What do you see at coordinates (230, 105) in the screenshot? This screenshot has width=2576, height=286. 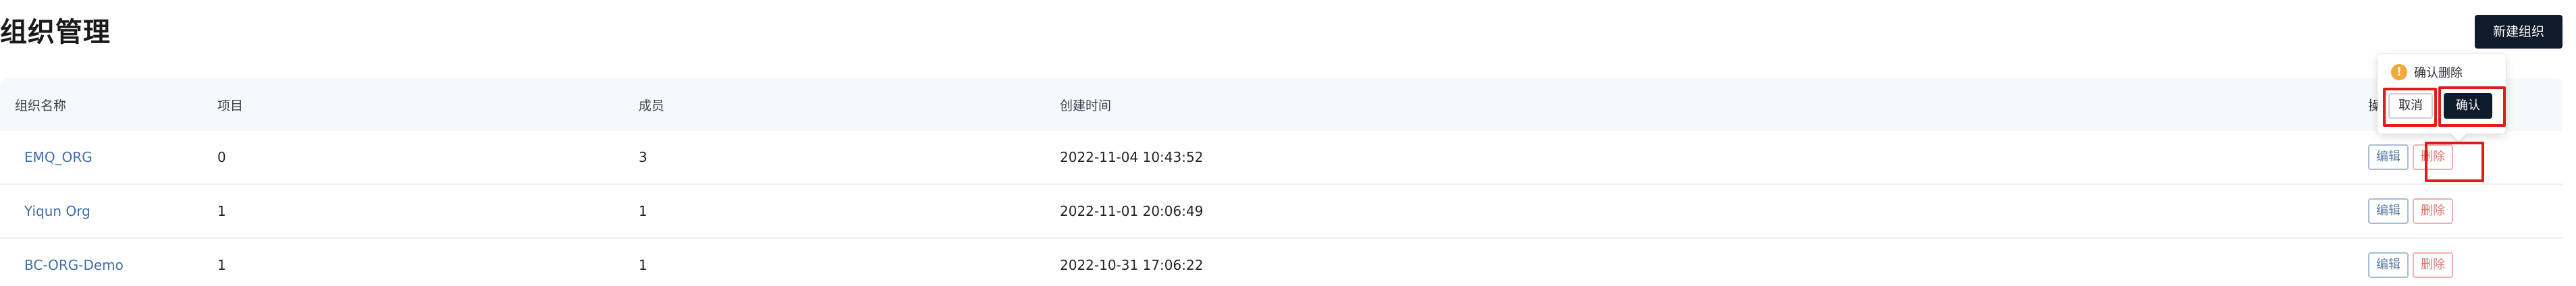 I see `header-projects: 项目` at bounding box center [230, 105].